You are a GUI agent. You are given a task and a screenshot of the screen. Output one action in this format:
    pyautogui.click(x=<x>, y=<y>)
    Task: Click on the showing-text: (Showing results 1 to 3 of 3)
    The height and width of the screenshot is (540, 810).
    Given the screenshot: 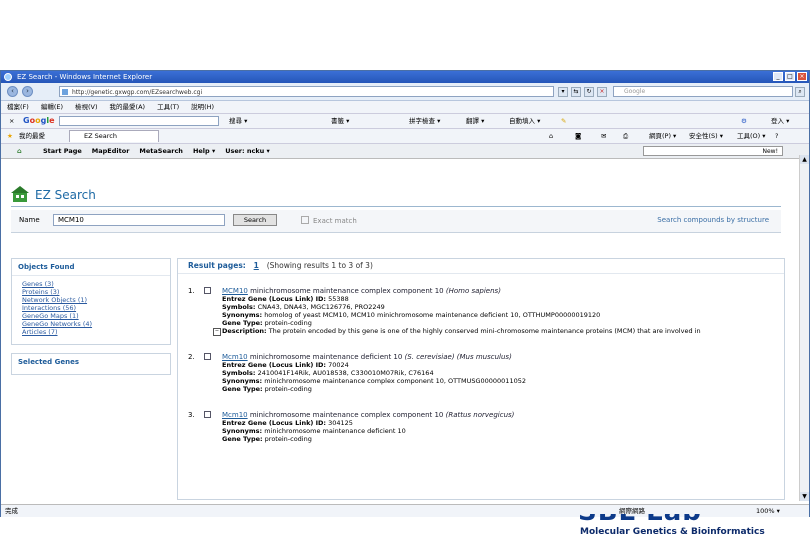 What is the action you would take?
    pyautogui.click(x=319, y=265)
    